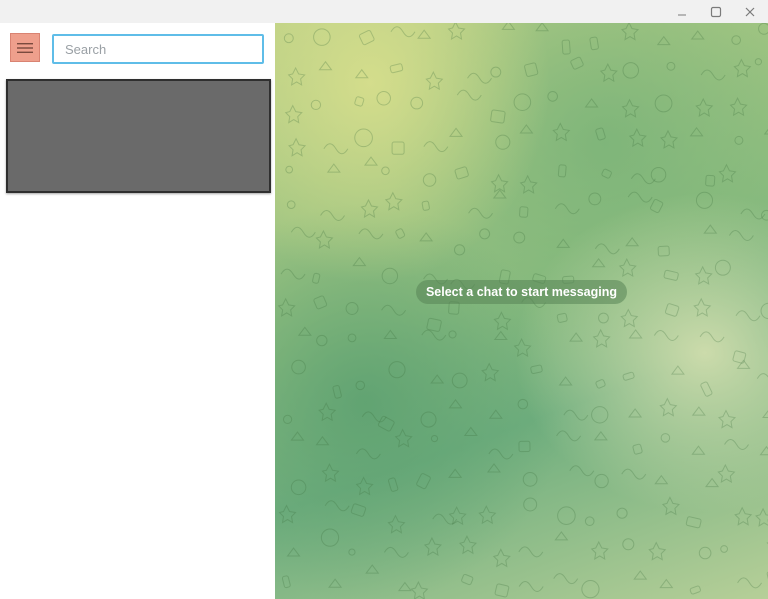 The image size is (768, 599). I want to click on close-icon, so click(750, 11).